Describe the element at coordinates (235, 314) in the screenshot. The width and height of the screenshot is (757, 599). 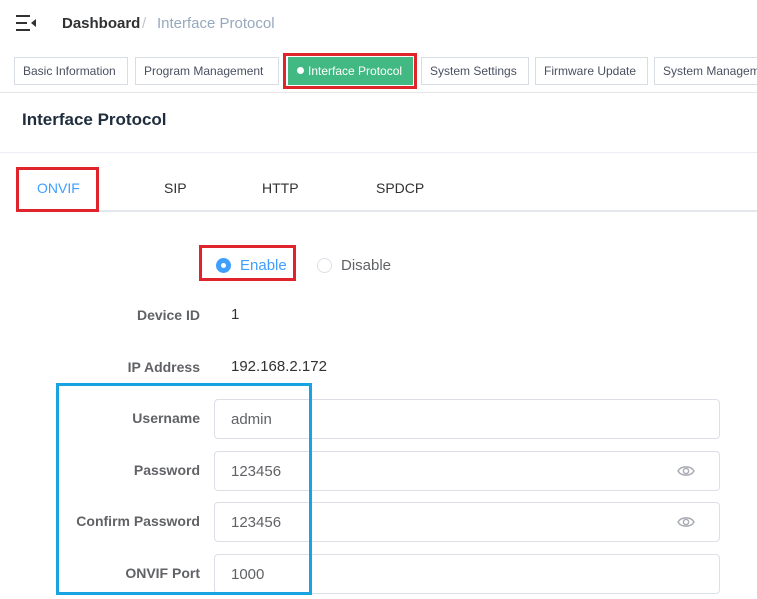
I see `device-id-value: 1` at that location.